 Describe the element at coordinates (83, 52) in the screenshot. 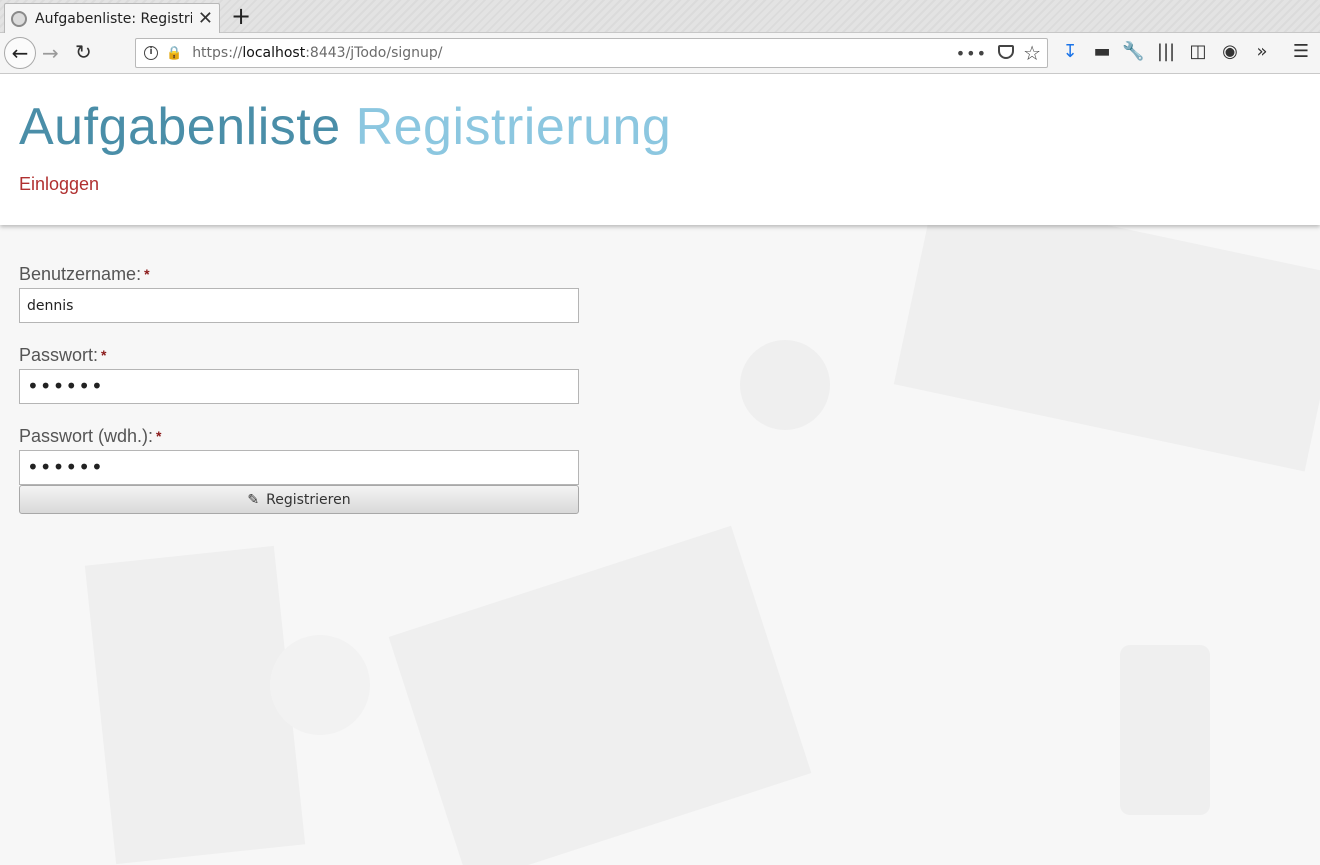

I see `reload-icon: ↻` at that location.